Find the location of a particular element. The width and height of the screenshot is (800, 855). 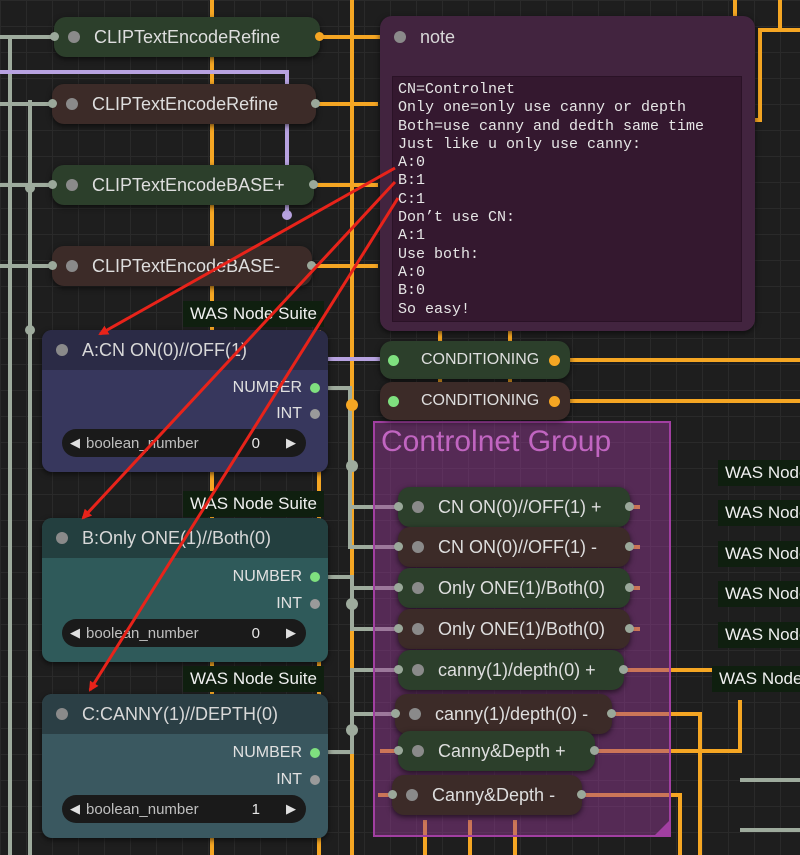

note-header: note is located at coordinates (567, 37).